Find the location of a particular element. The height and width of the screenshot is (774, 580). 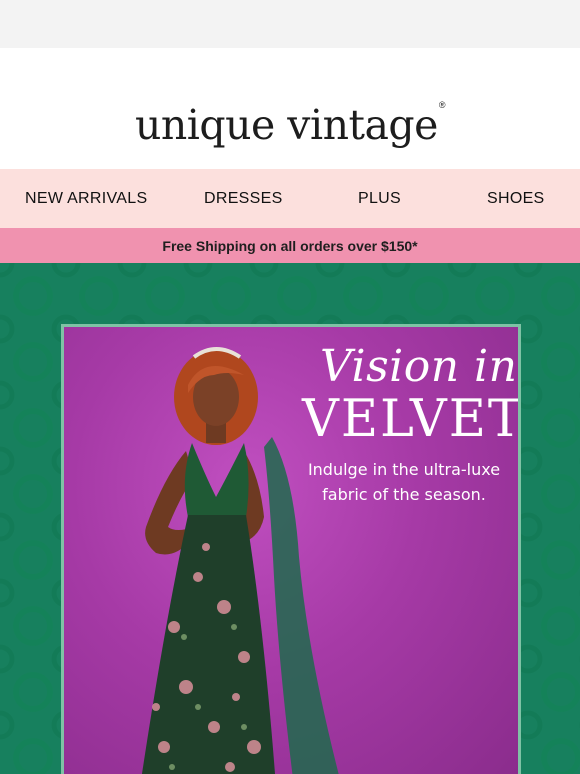

nav-item-new-arrivals: NEW ARRIVALS is located at coordinates (86, 199).